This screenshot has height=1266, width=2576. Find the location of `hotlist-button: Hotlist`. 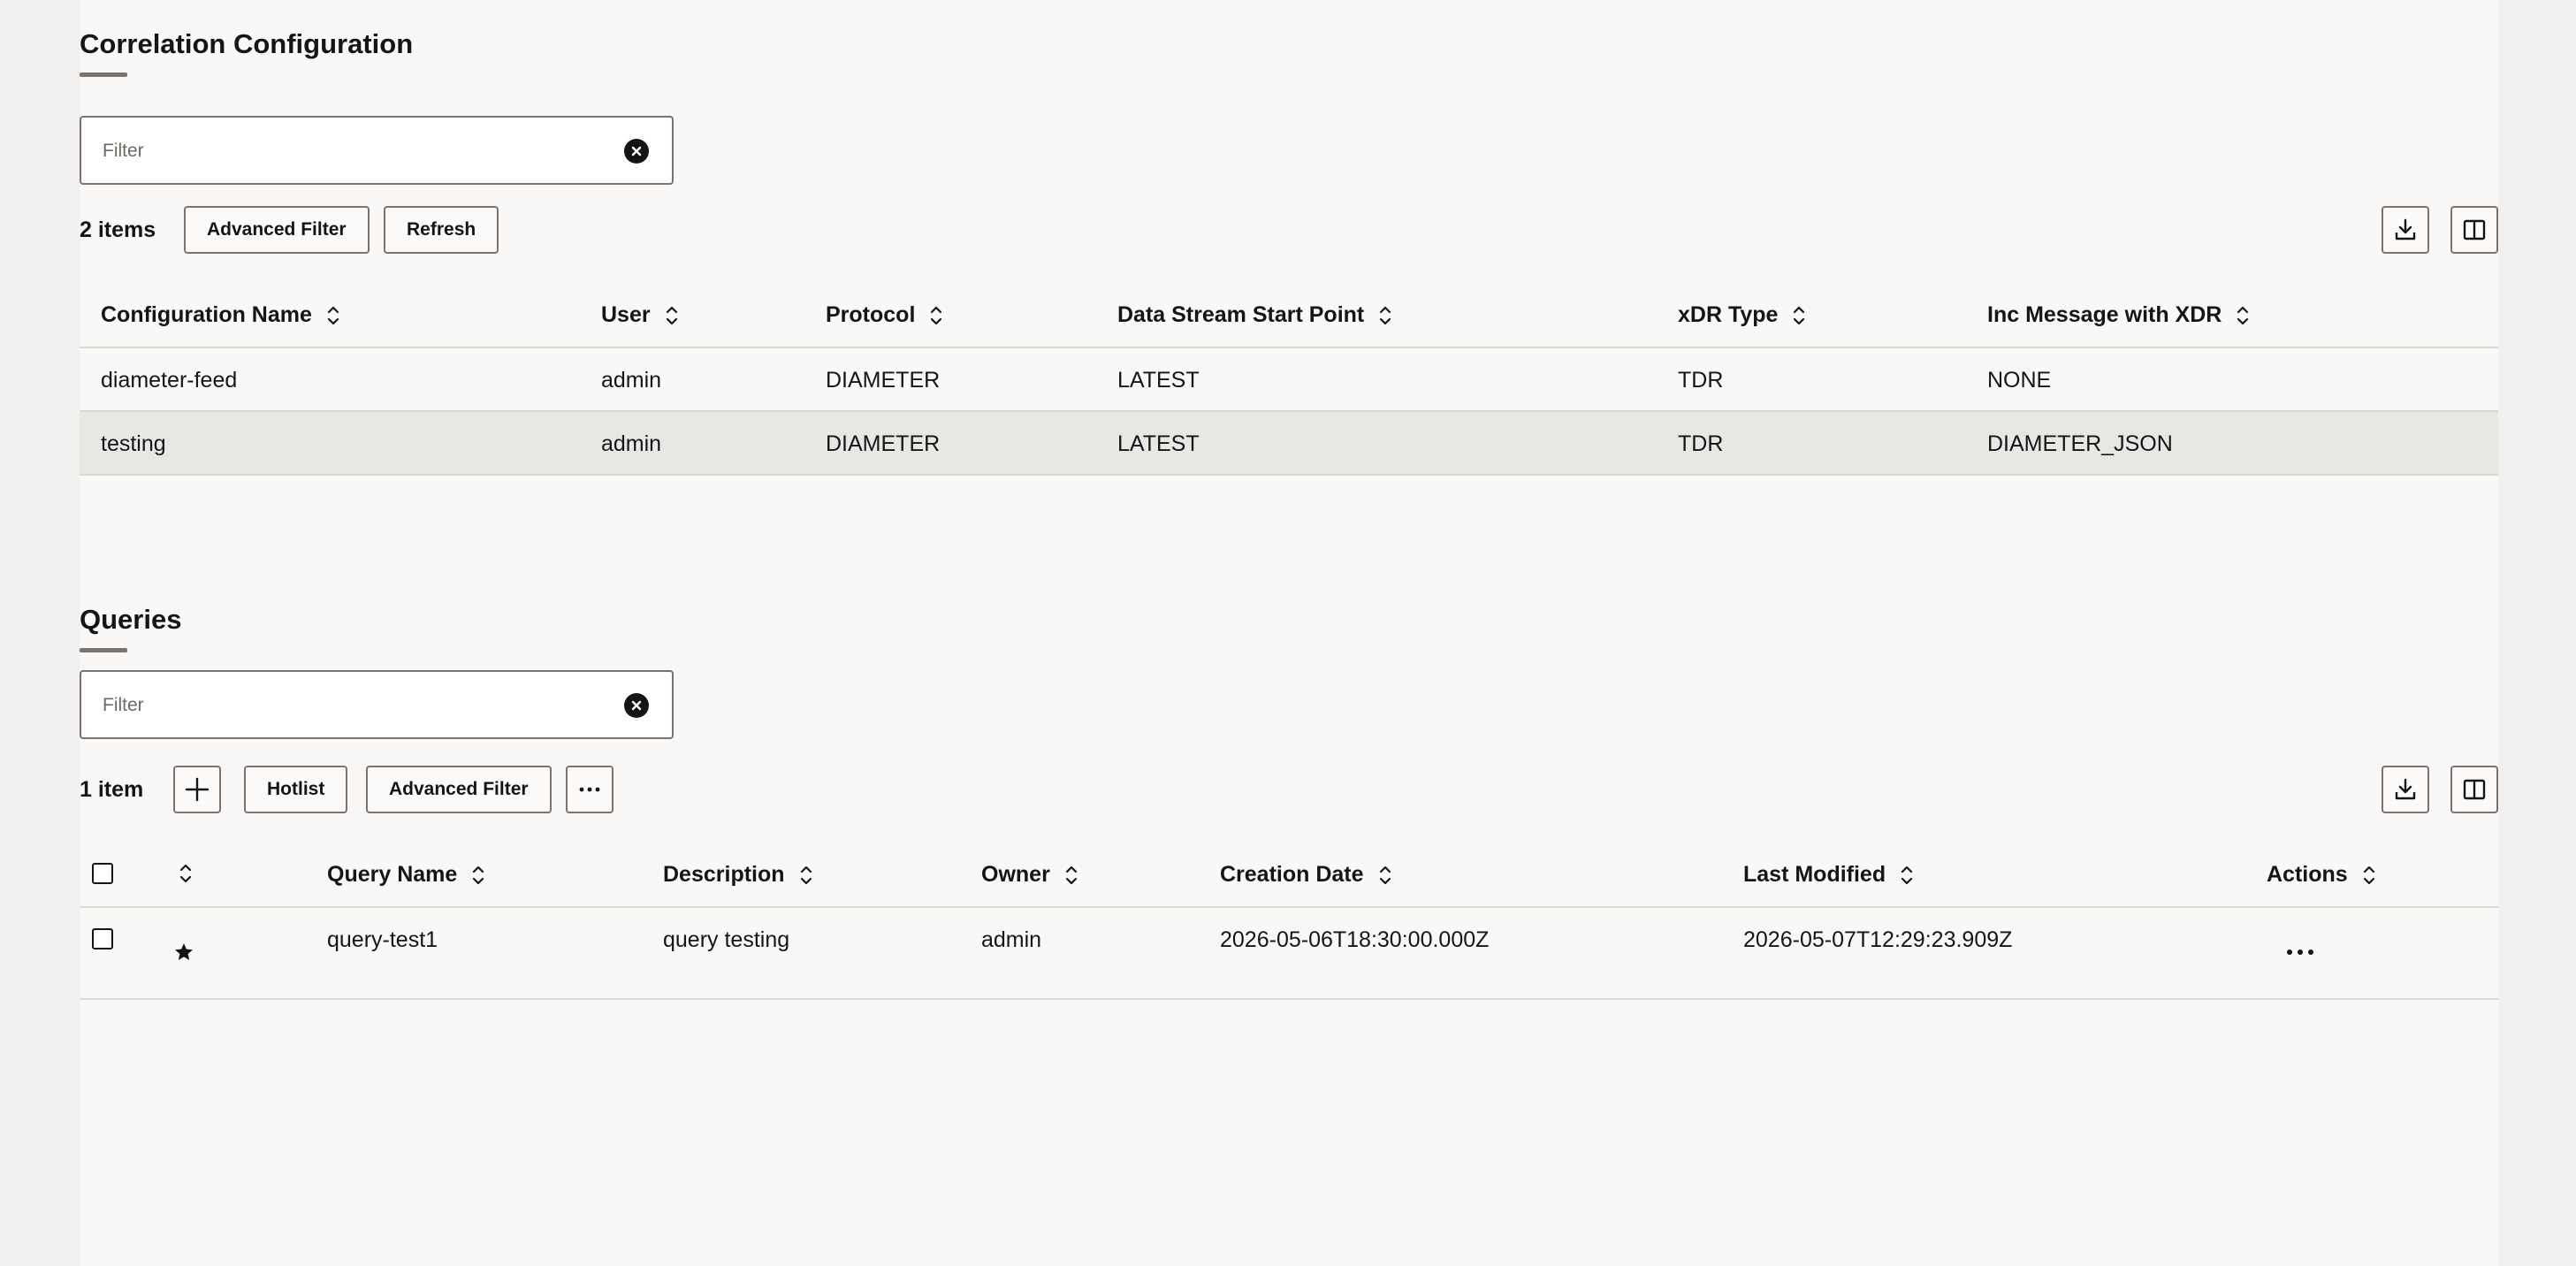

hotlist-button: Hotlist is located at coordinates (296, 789).